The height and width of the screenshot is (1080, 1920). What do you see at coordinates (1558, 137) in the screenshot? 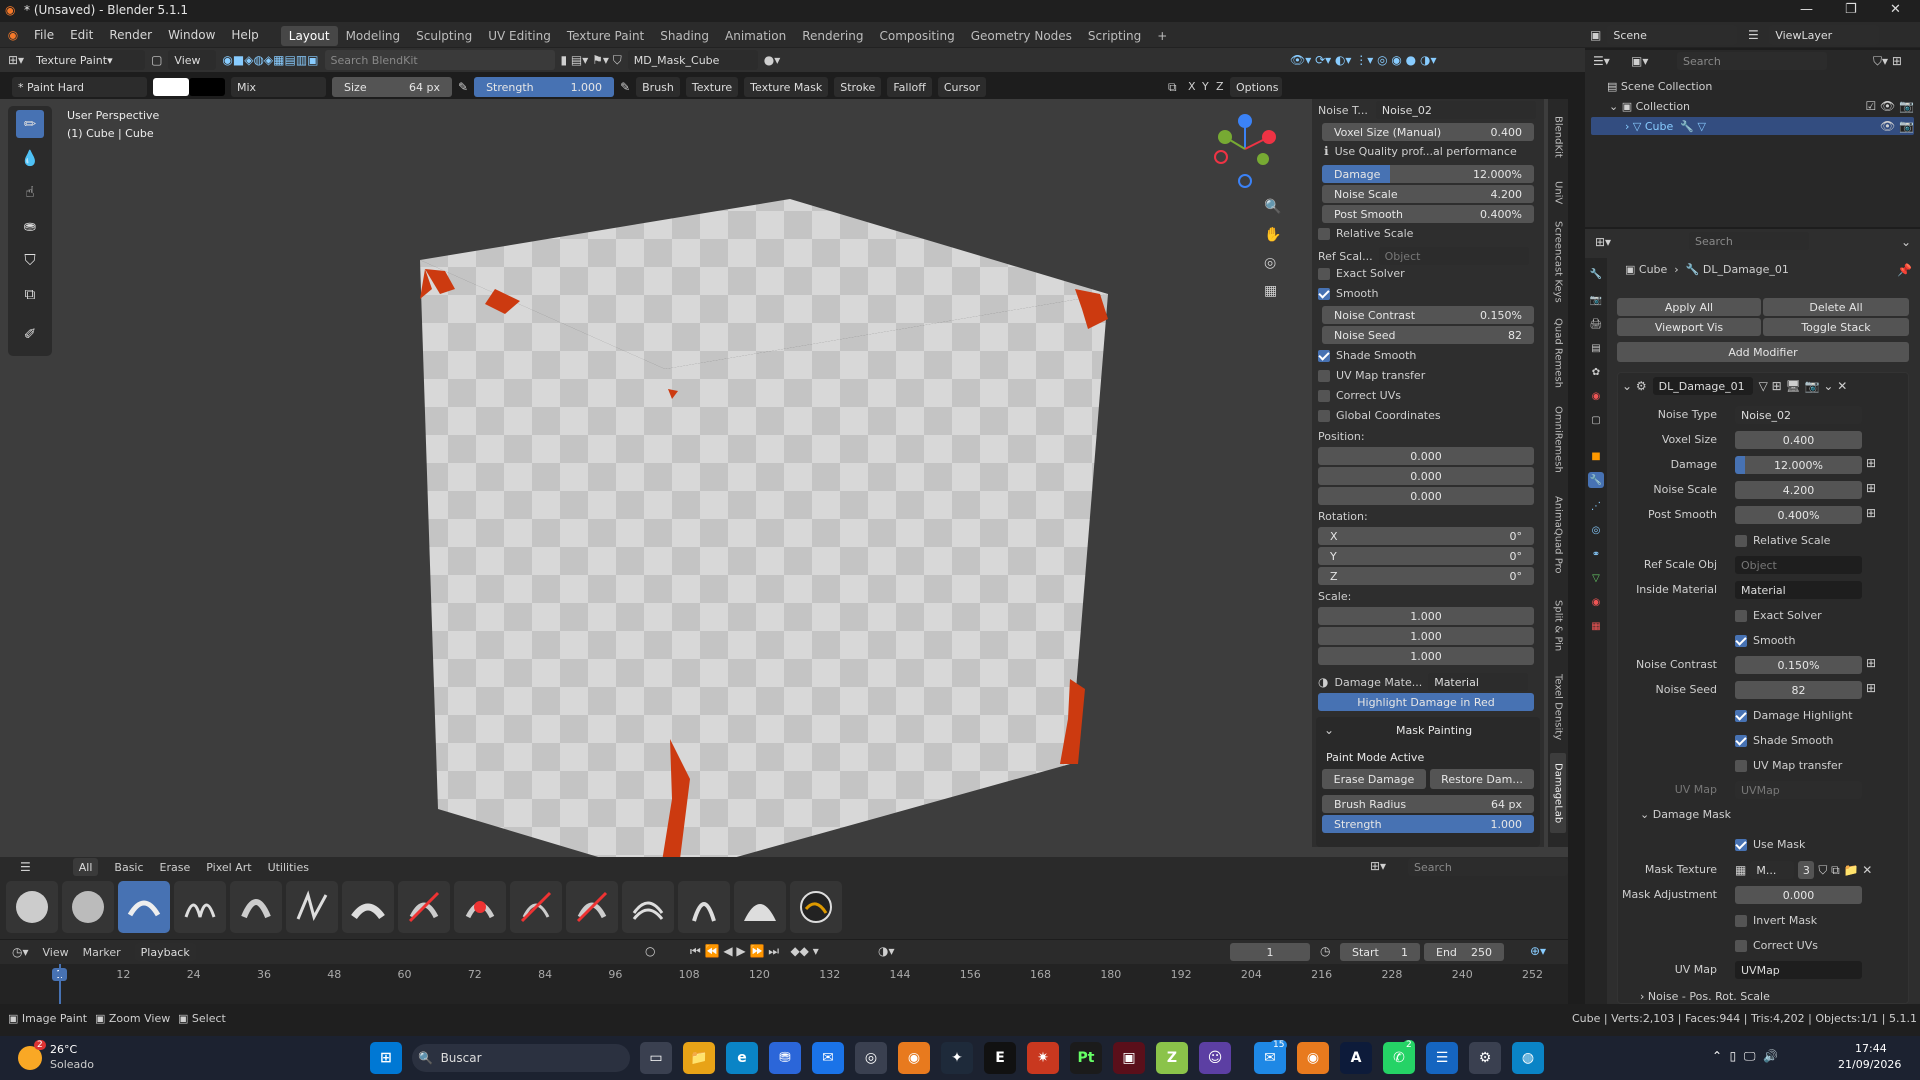
I see `tab-blendkit: BlendKit` at bounding box center [1558, 137].